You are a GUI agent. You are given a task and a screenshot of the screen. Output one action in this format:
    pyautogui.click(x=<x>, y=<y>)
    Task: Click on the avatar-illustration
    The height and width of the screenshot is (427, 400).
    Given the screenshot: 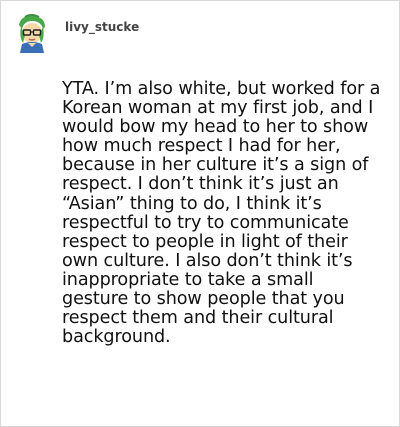 What is the action you would take?
    pyautogui.click(x=32, y=33)
    